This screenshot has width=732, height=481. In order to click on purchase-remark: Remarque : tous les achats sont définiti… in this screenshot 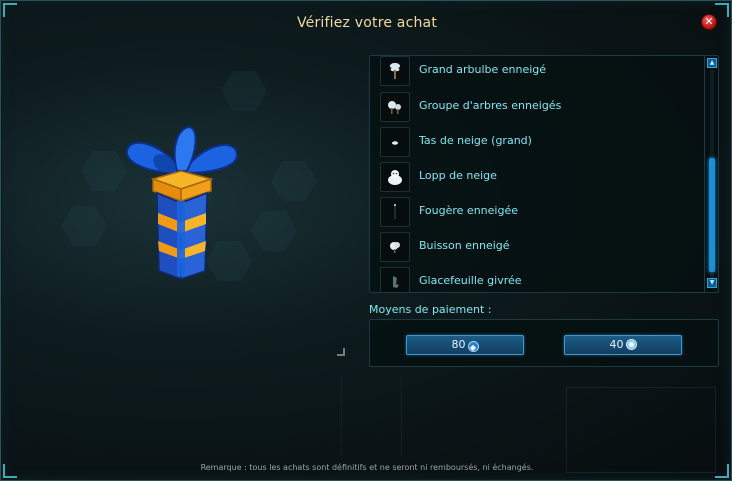, I will do `click(367, 467)`.